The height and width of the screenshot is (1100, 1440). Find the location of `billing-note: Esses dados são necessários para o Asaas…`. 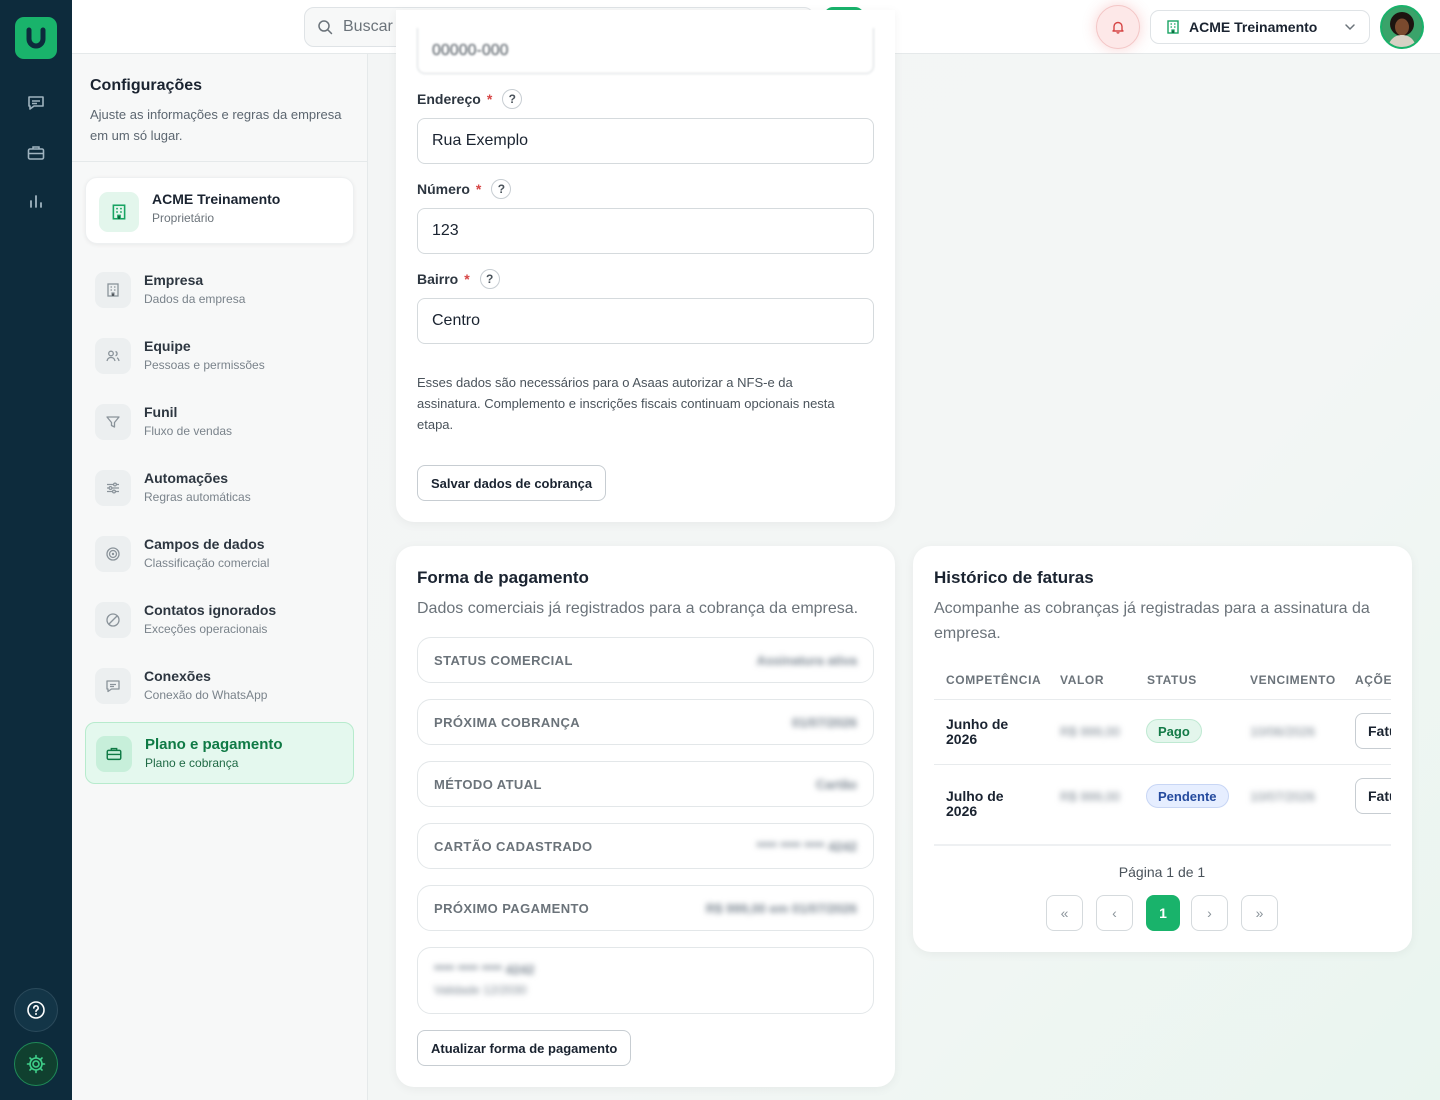

billing-note: Esses dados são necessários para o Asaas… is located at coordinates (626, 403).